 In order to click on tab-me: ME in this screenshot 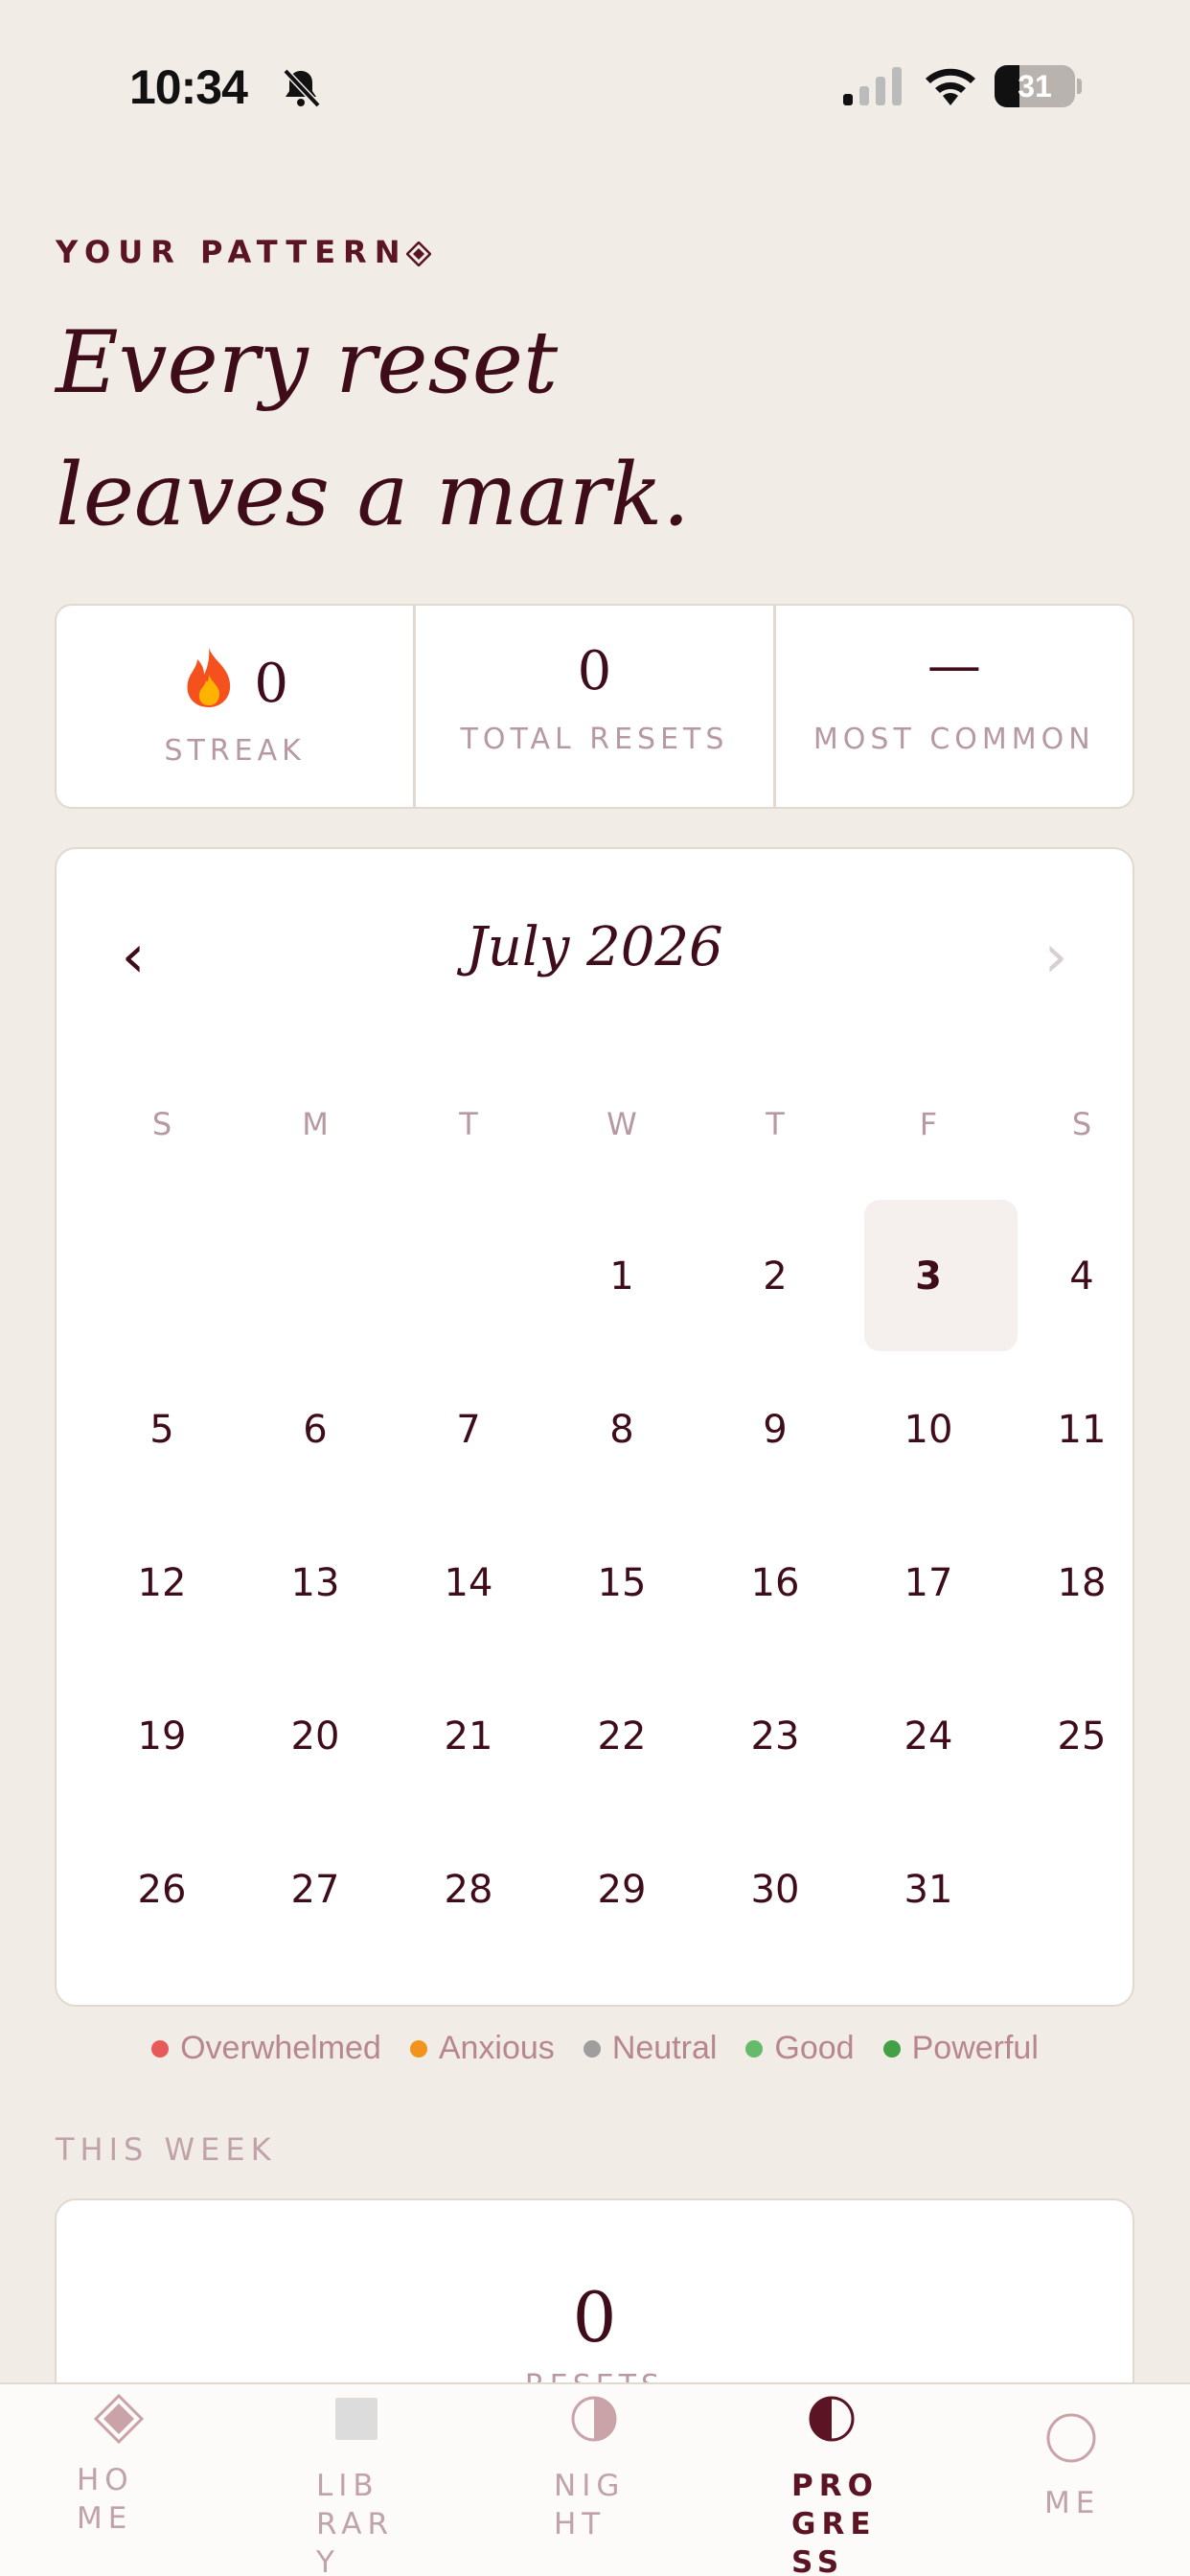, I will do `click(1098, 2480)`.